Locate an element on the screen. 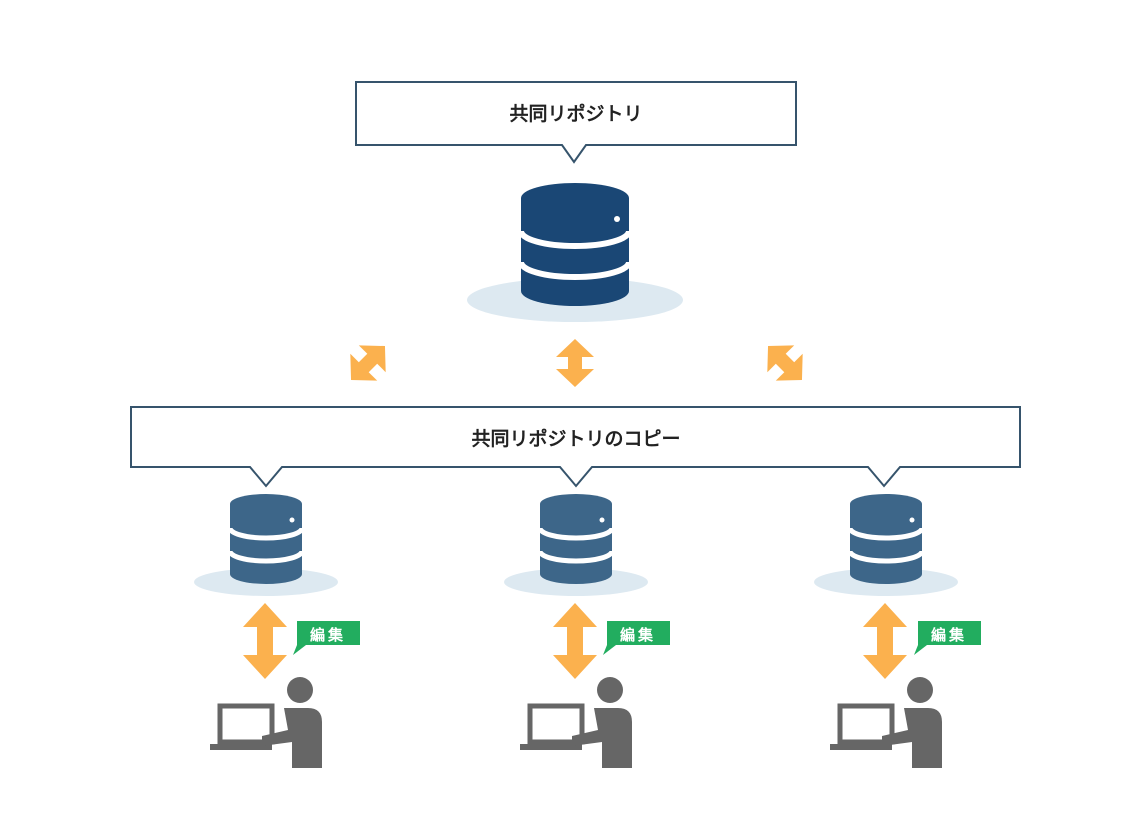  sync-arrow-right-icon is located at coordinates (785, 363).